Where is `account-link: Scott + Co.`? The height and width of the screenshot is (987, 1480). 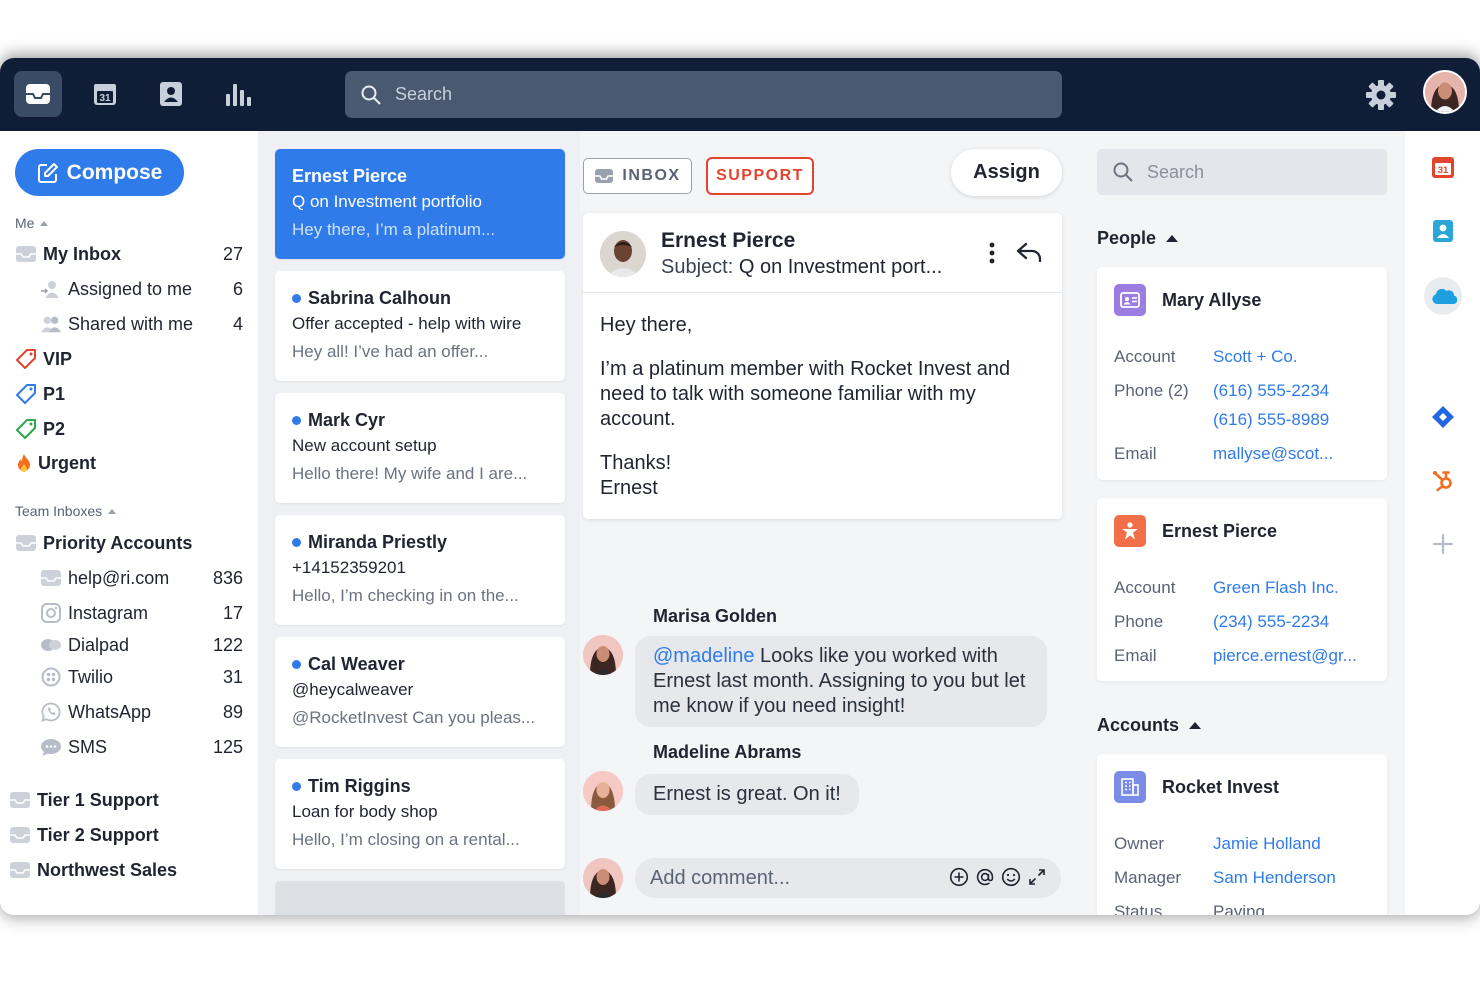
account-link: Scott + Co. is located at coordinates (1255, 357).